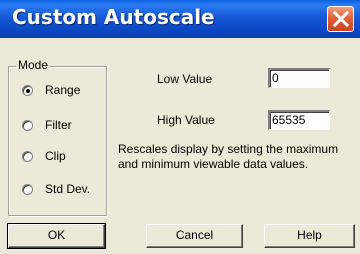 Image resolution: width=360 pixels, height=254 pixels. I want to click on low-value-label: Low Value, so click(185, 79).